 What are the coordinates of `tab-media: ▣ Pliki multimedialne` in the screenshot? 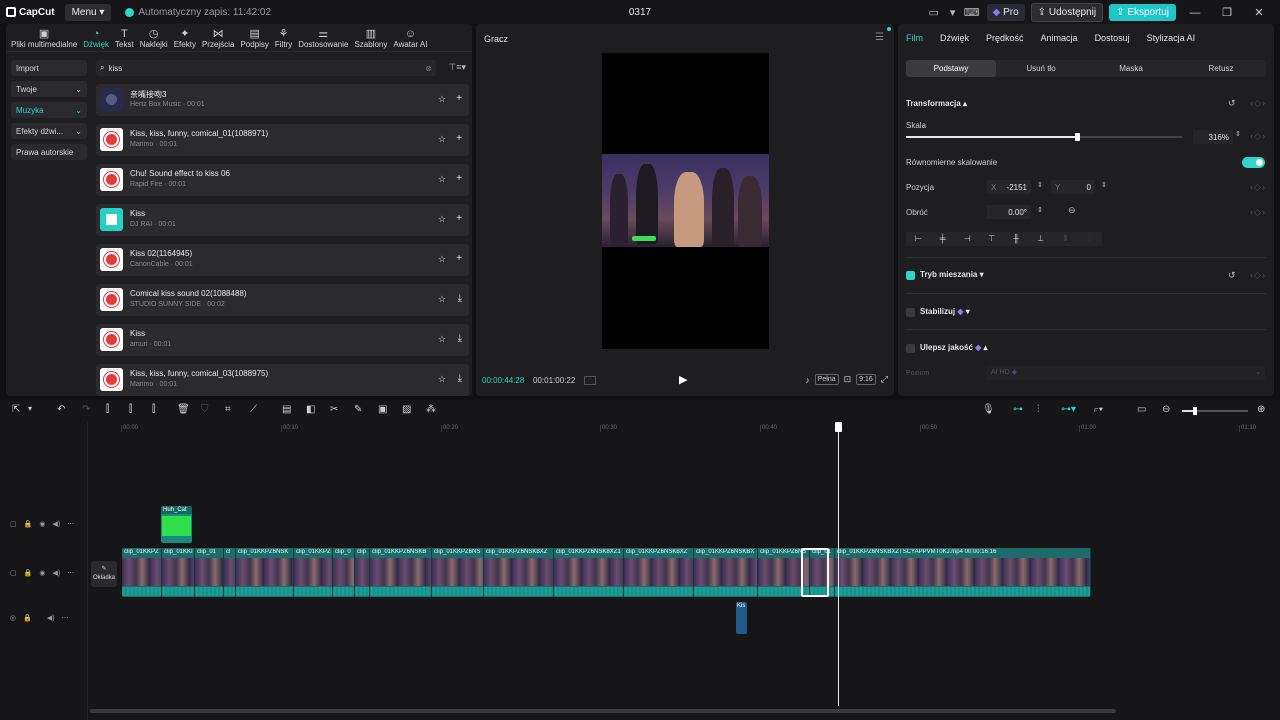 It's located at (44, 38).